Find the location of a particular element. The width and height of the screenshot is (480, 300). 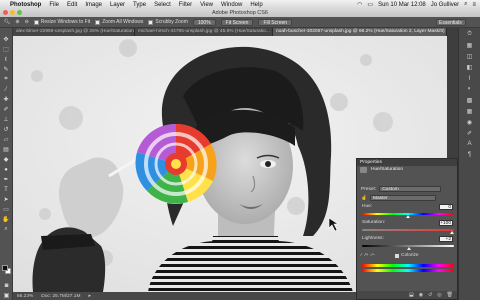

view-previous-icon: ◉ is located at coordinates (421, 295).